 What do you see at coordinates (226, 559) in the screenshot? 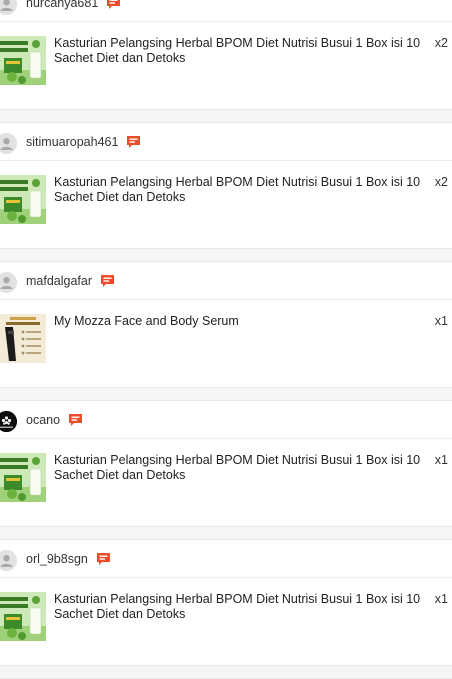
I see `buyer-row: orl_9b8sgn` at bounding box center [226, 559].